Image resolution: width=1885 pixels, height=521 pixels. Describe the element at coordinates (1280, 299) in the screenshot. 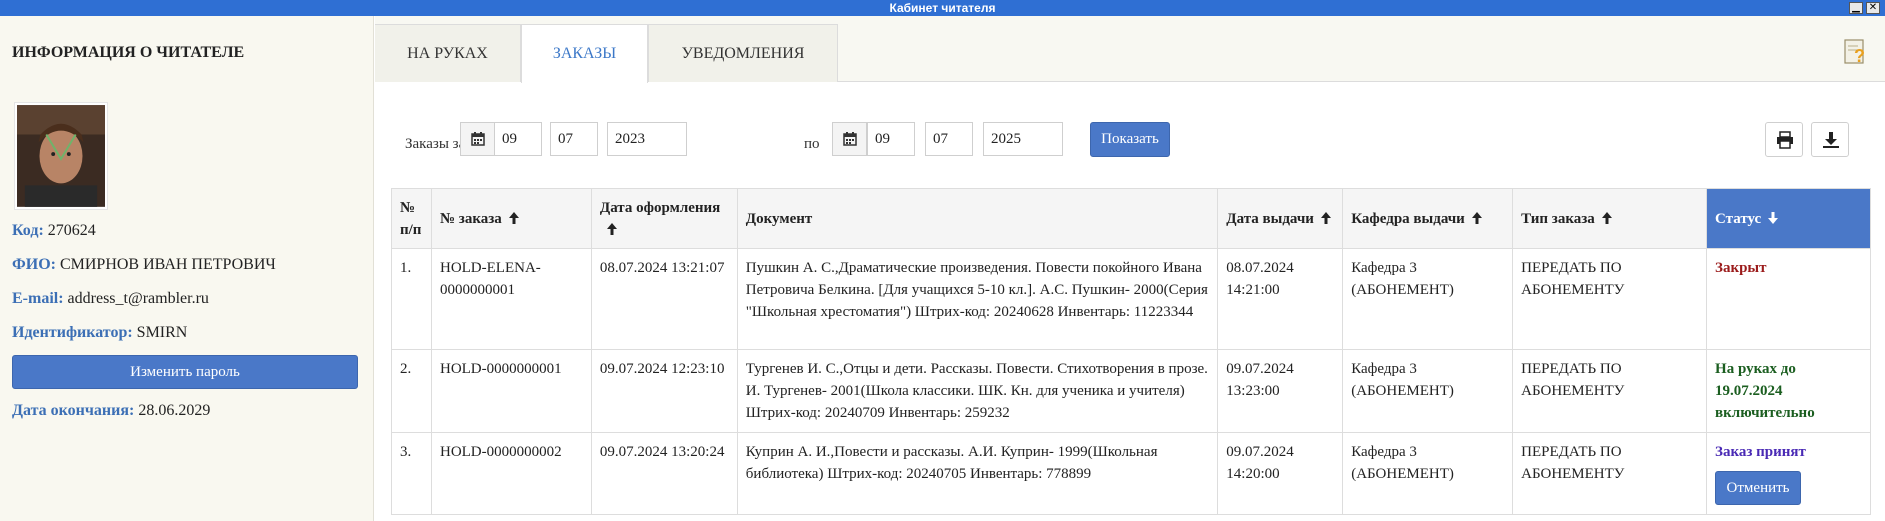

I see `cell-issued: 08.07.2024 14:21:00` at that location.